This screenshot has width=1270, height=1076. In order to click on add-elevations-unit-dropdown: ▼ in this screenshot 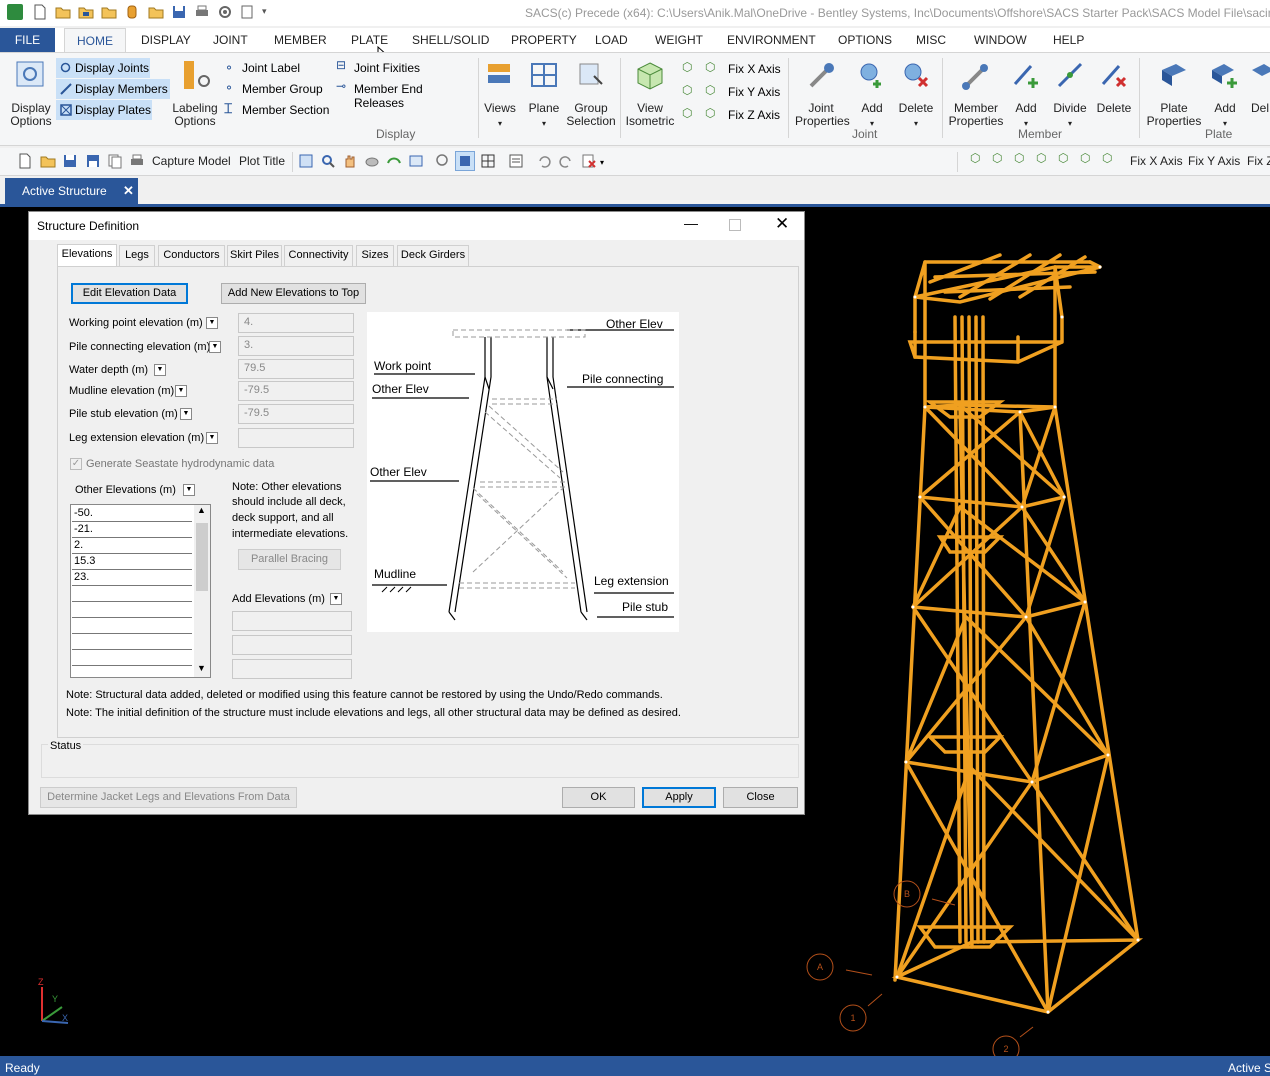, I will do `click(336, 599)`.